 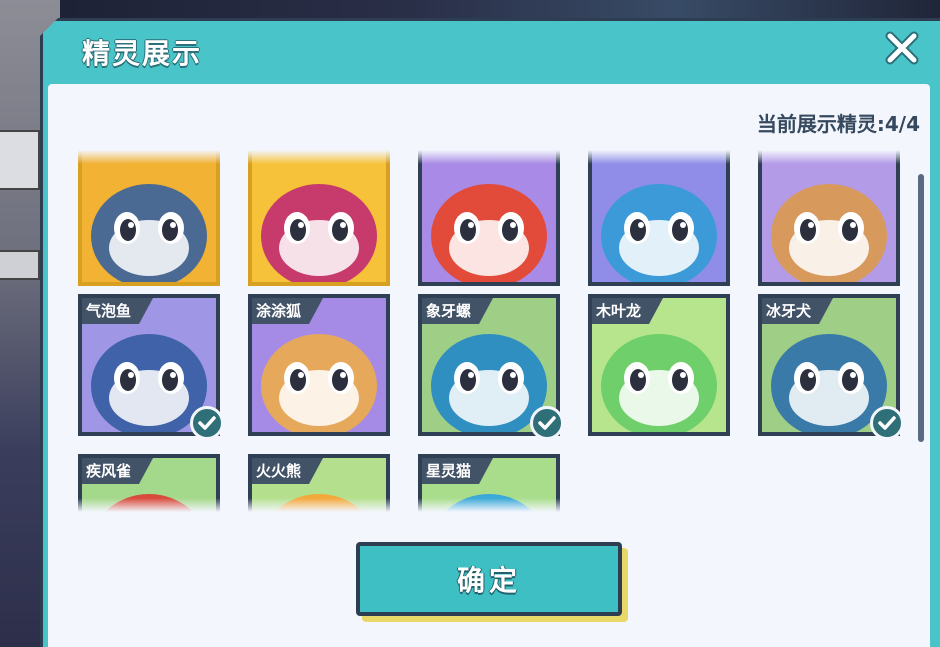 I want to click on grid-scrollbar, so click(x=921, y=308).